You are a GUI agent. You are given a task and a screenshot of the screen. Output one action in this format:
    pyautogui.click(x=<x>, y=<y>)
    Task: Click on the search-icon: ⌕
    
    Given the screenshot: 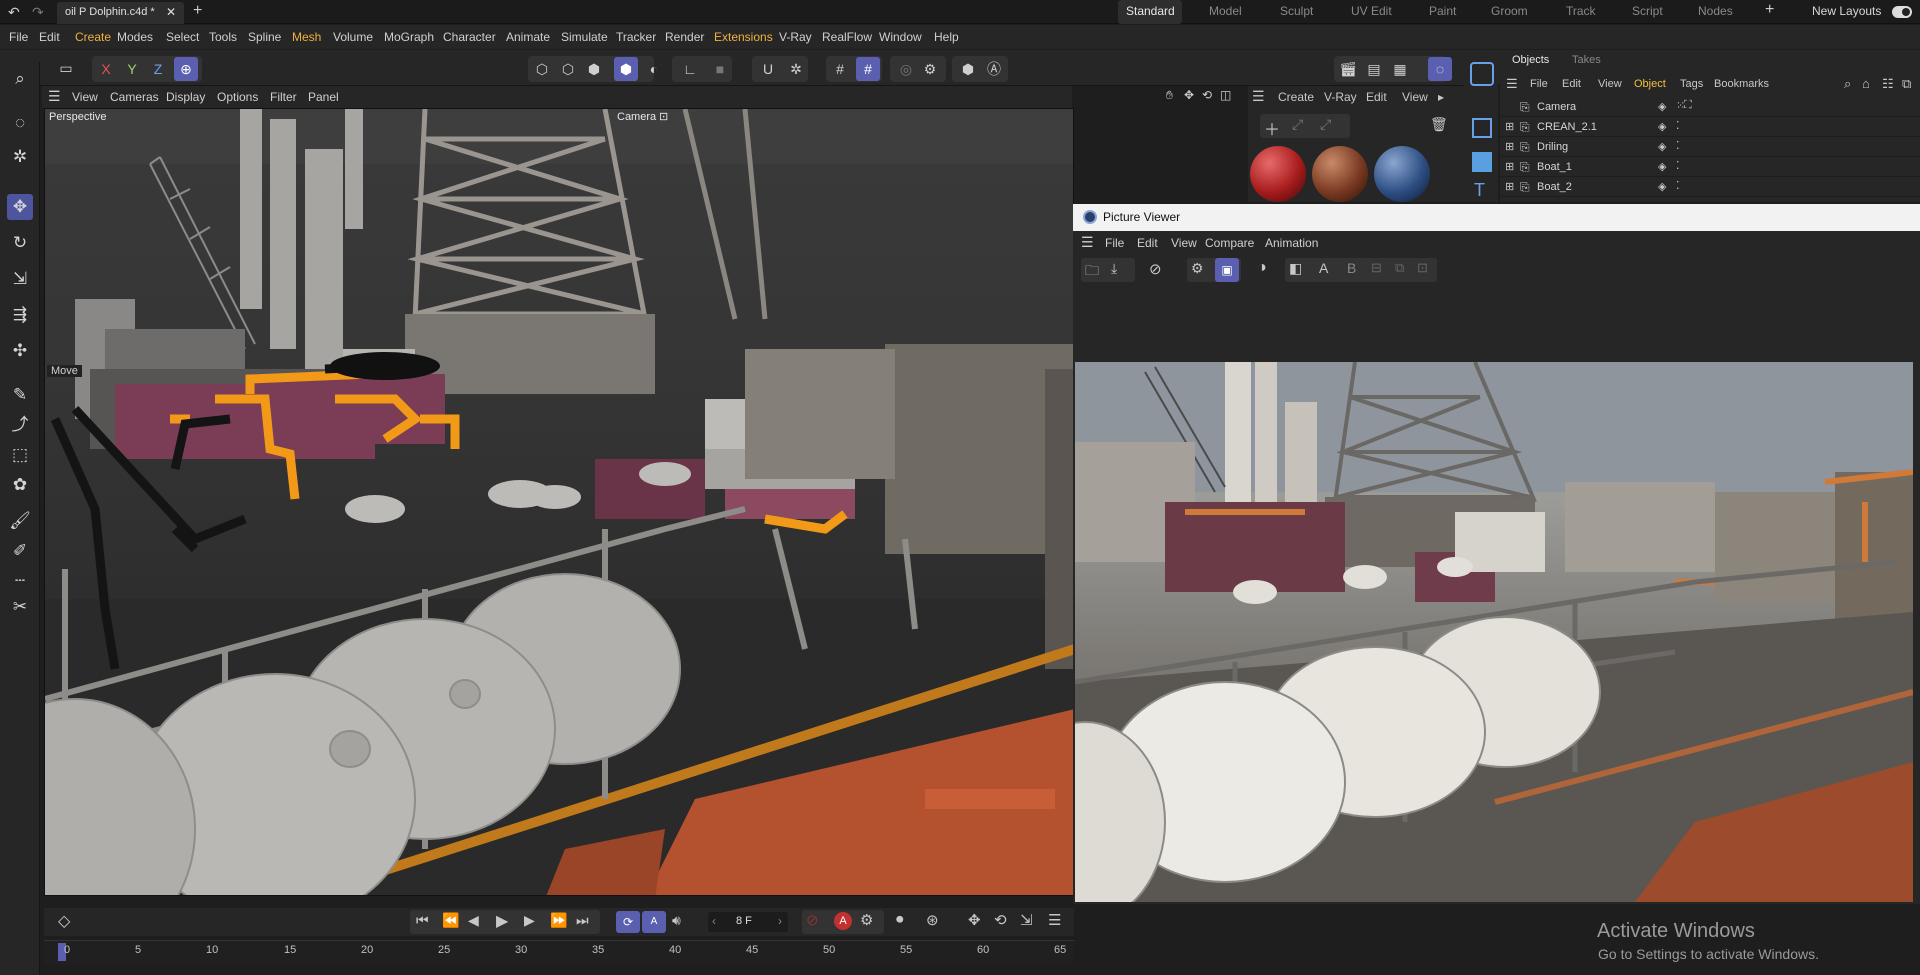 What is the action you would take?
    pyautogui.click(x=20, y=79)
    